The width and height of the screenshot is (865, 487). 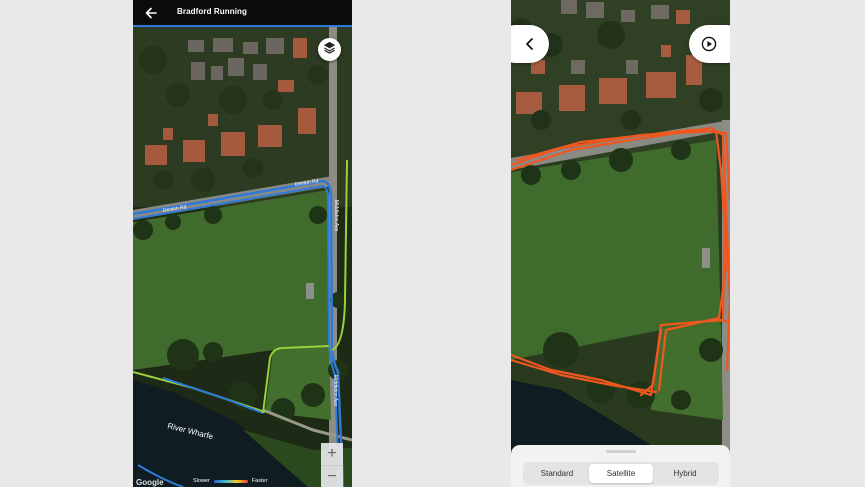 What do you see at coordinates (150, 482) in the screenshot?
I see `google-attribution: Google` at bounding box center [150, 482].